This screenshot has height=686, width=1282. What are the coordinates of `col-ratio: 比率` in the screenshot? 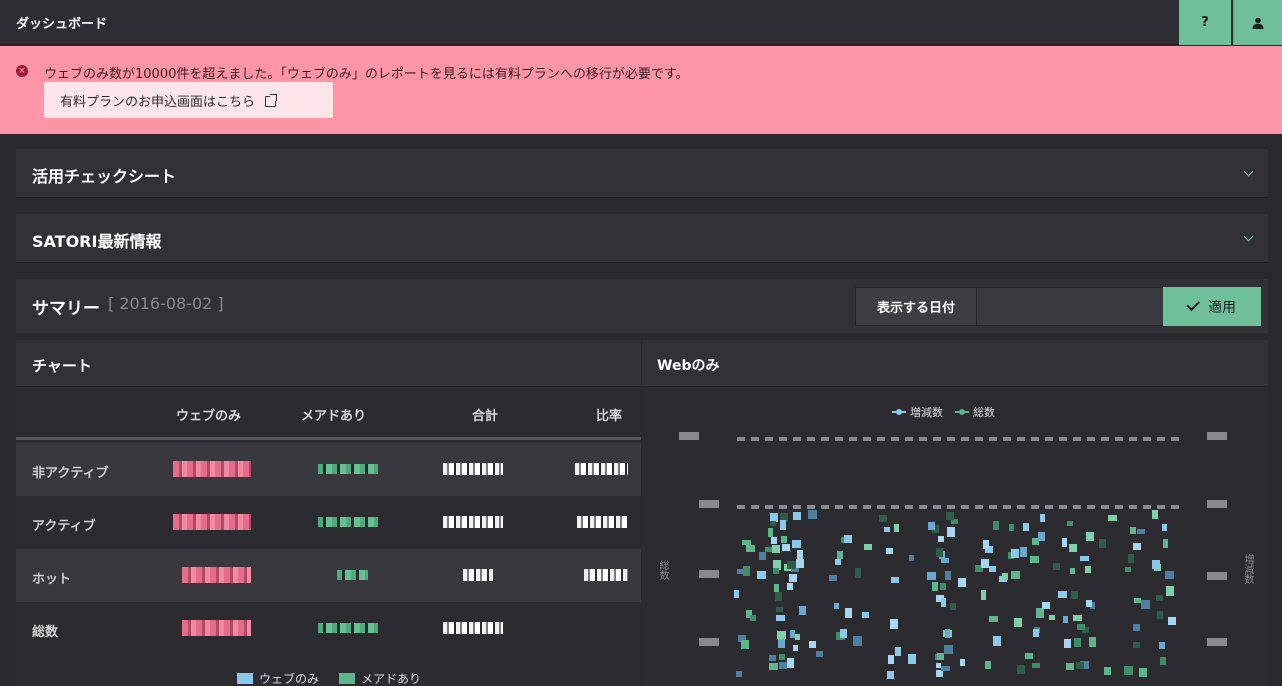 It's located at (609, 416).